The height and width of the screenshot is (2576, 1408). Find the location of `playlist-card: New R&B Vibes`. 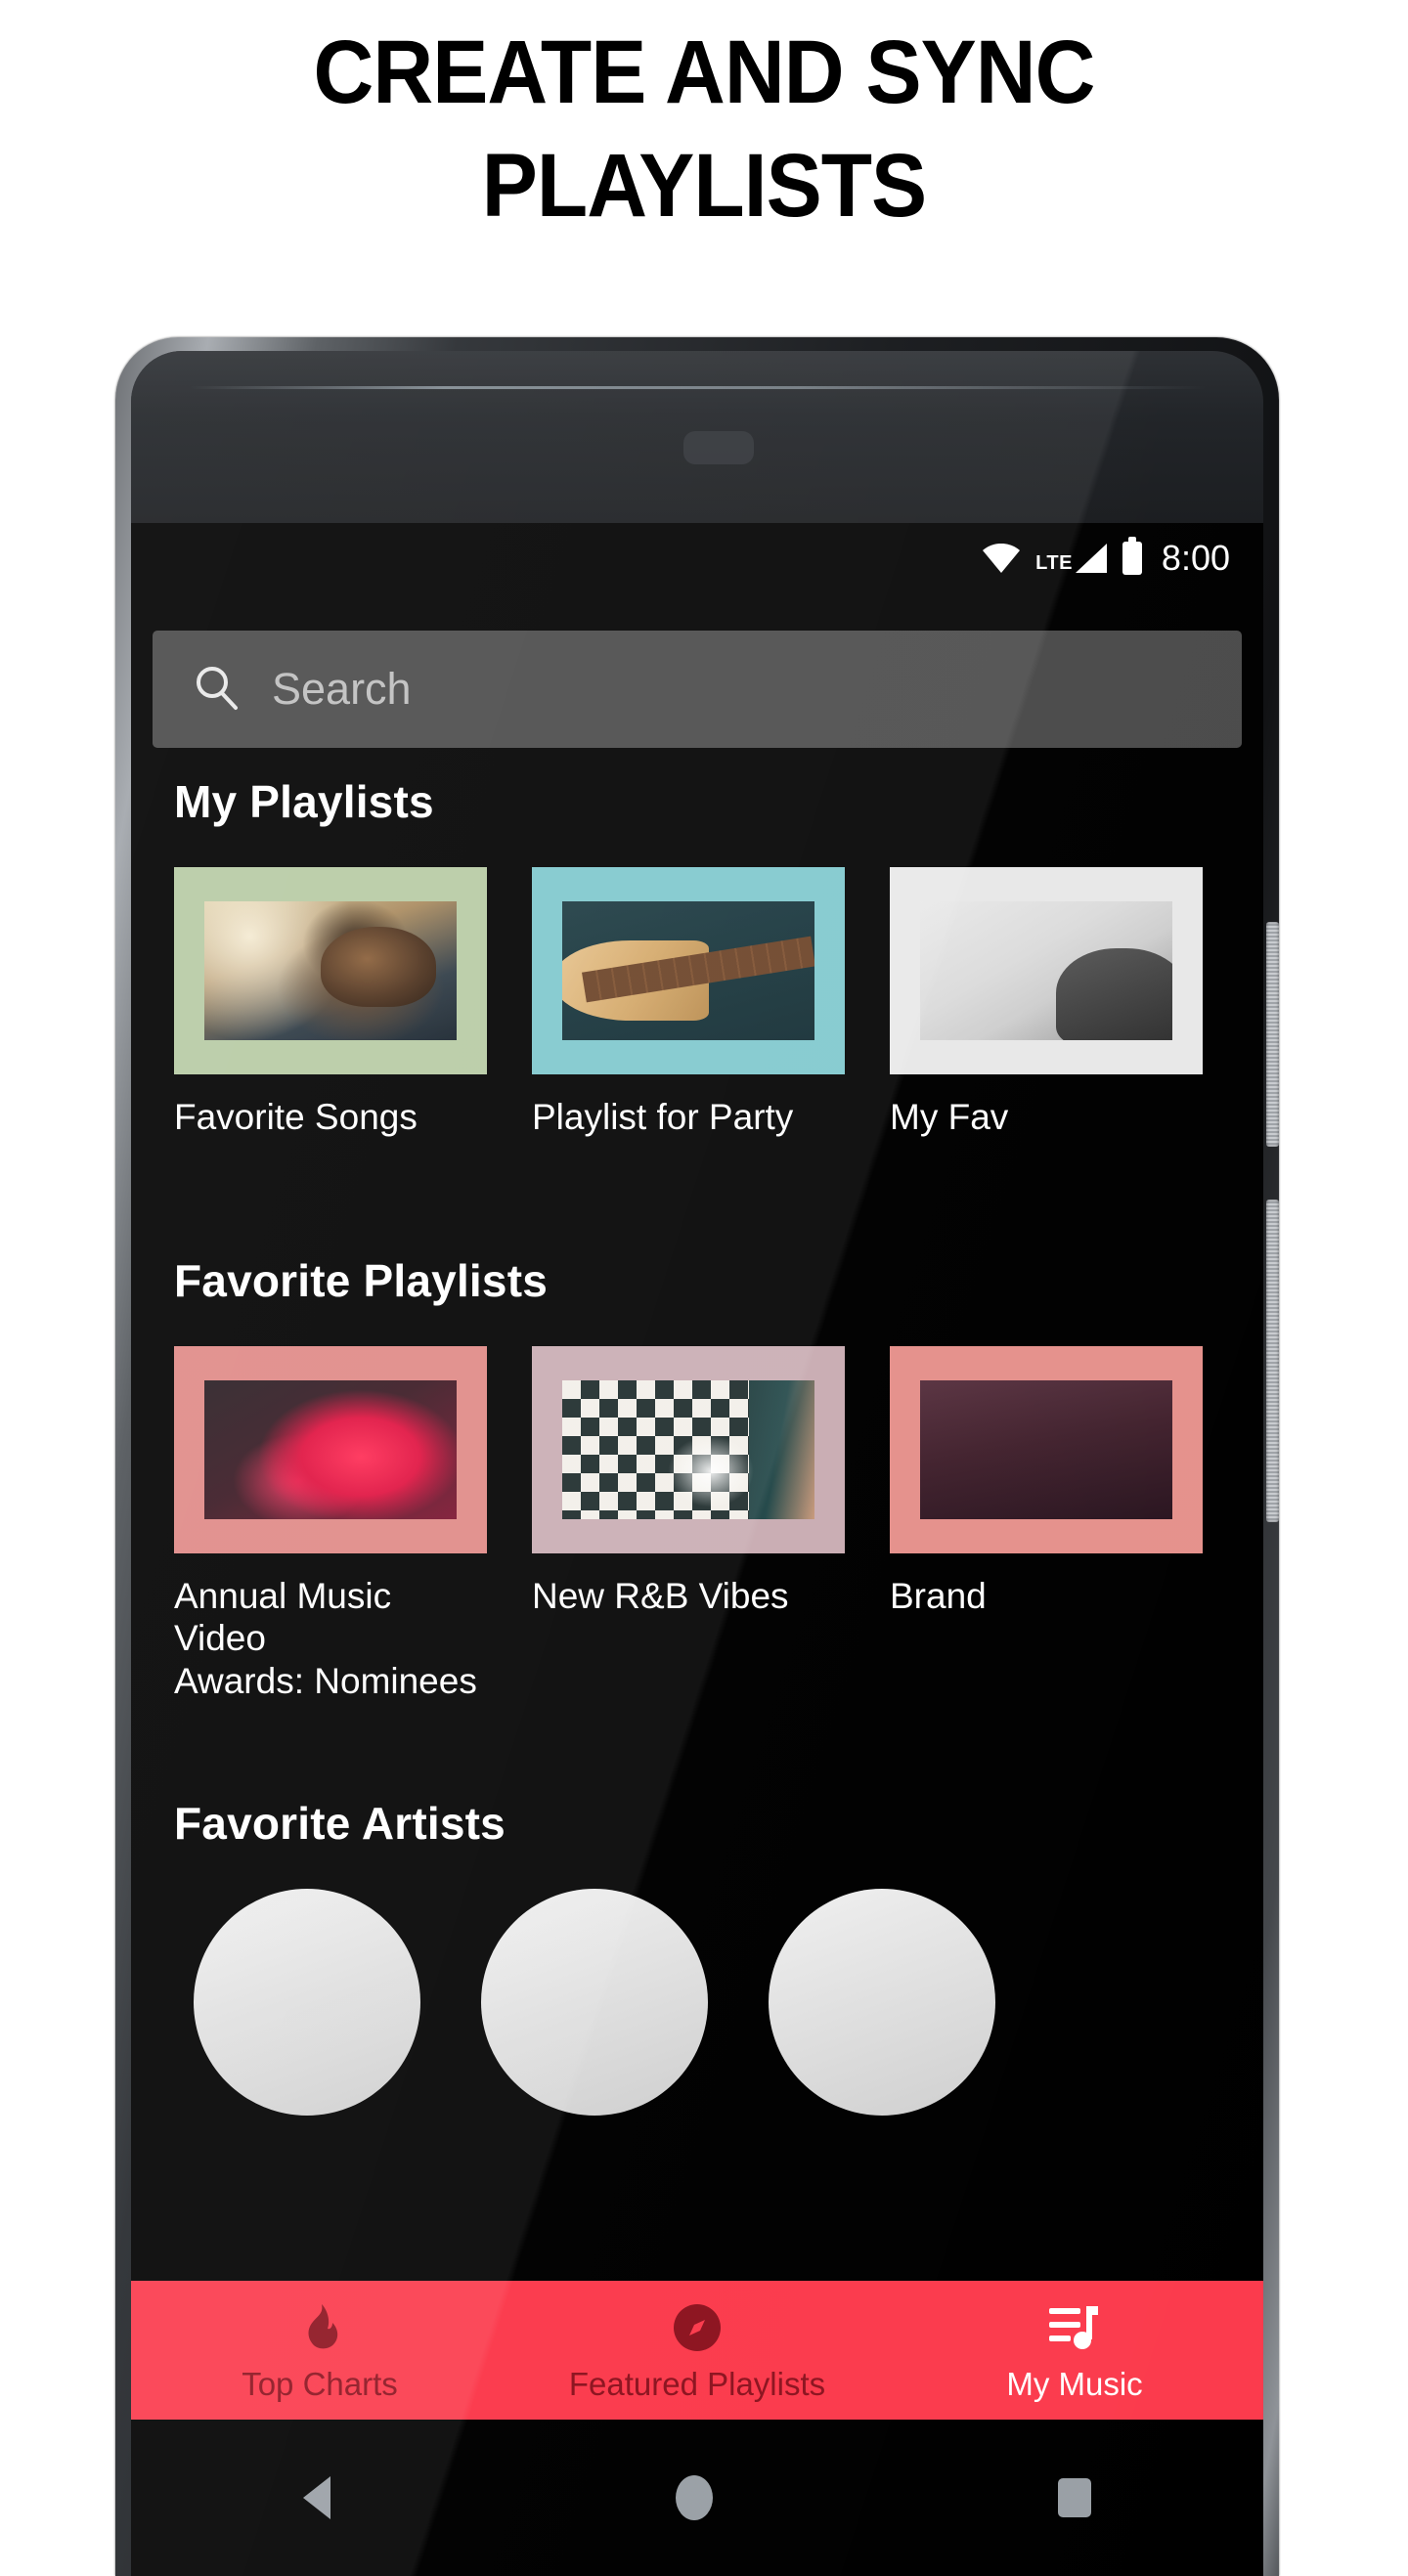

playlist-card: New R&B Vibes is located at coordinates (688, 1524).